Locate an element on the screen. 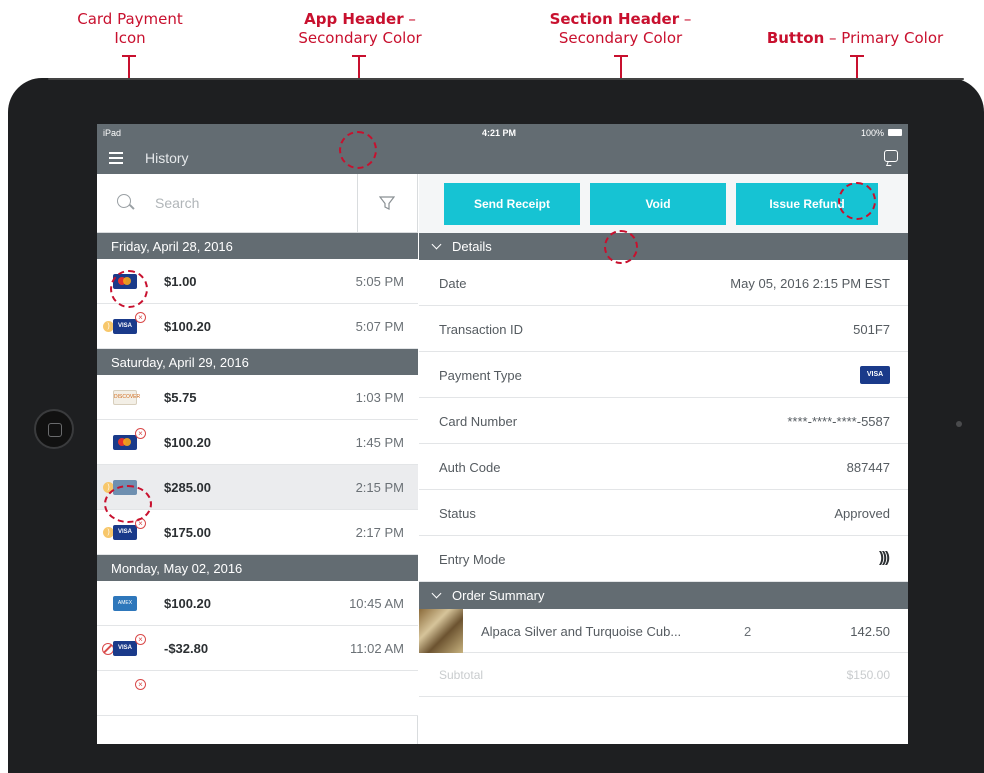 Image resolution: width=984 pixels, height=773 pixels. annotation-button-bold: Button is located at coordinates (795, 38).